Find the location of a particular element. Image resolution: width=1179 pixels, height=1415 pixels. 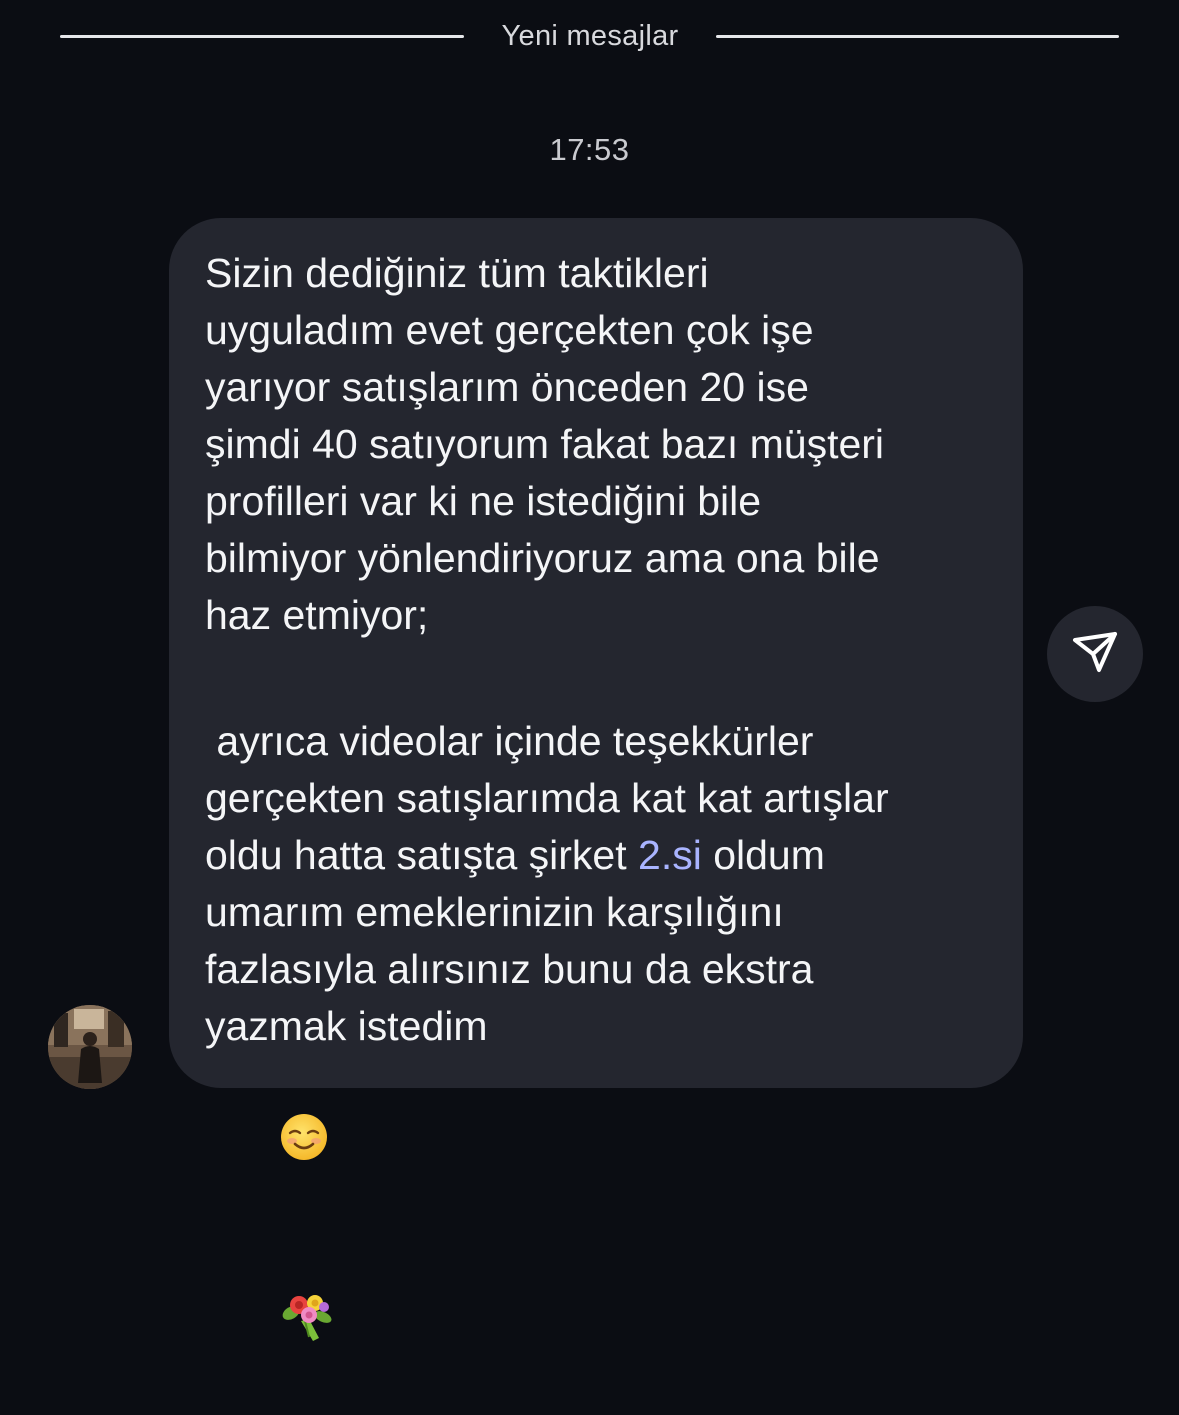

new-messages-divider-label: Yeni mesajlar is located at coordinates (590, 36).